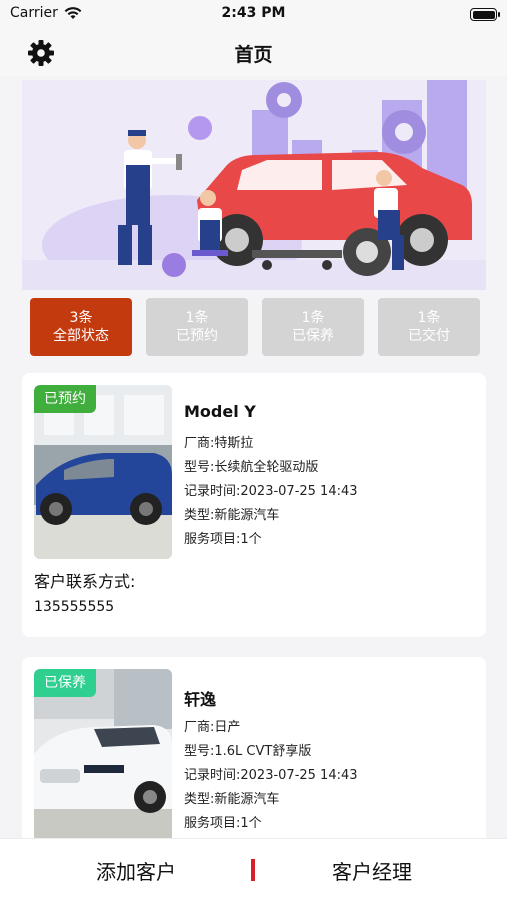  What do you see at coordinates (200, 699) in the screenshot?
I see `car-name: 轩逸` at bounding box center [200, 699].